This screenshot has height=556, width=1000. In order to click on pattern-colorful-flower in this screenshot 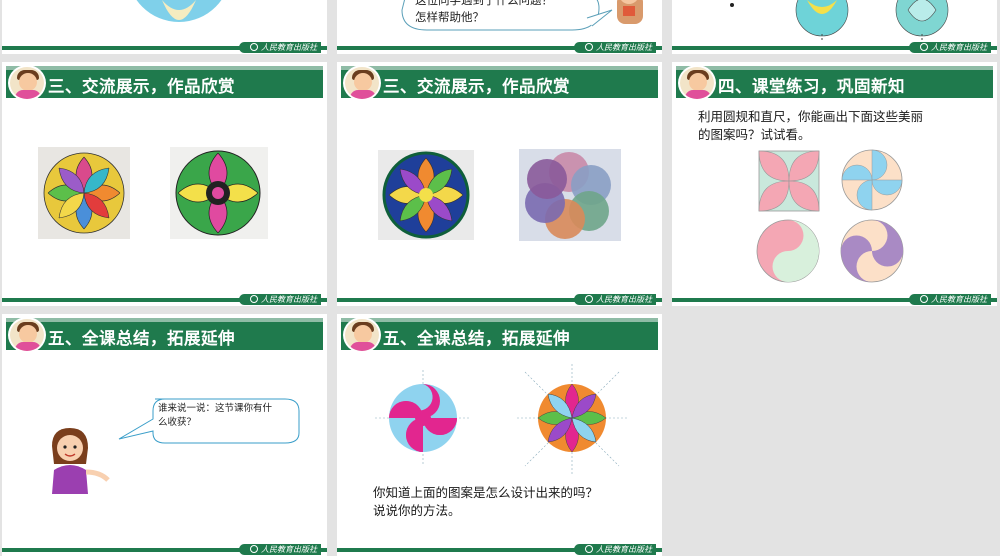, I will do `click(572, 419)`.